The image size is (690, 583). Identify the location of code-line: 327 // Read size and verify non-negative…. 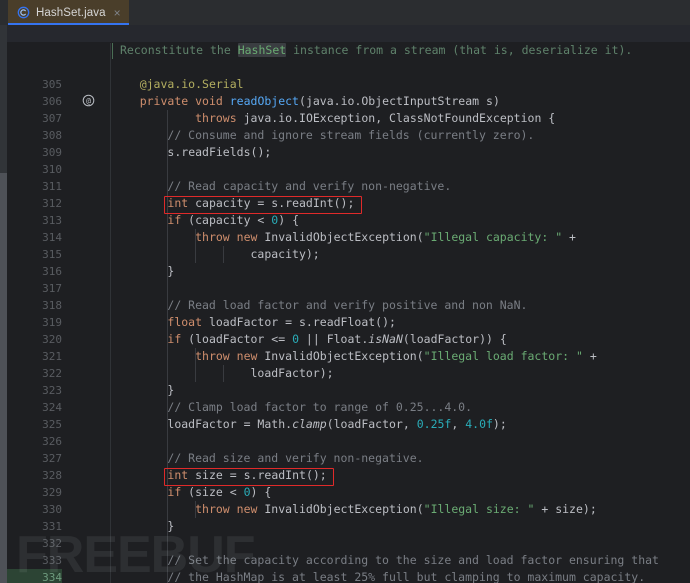
(345, 458).